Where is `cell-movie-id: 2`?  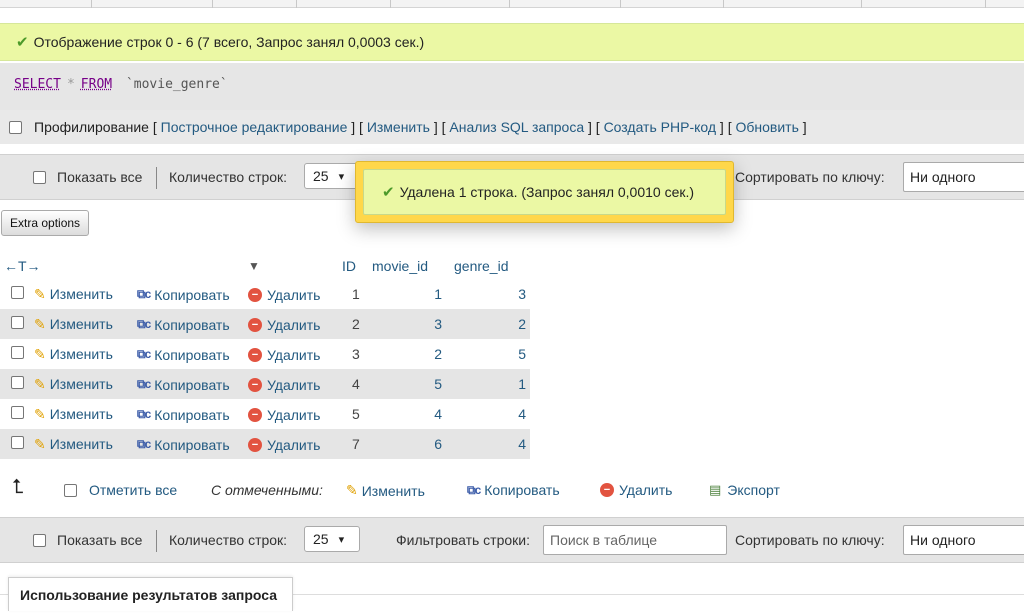 cell-movie-id: 2 is located at coordinates (405, 354).